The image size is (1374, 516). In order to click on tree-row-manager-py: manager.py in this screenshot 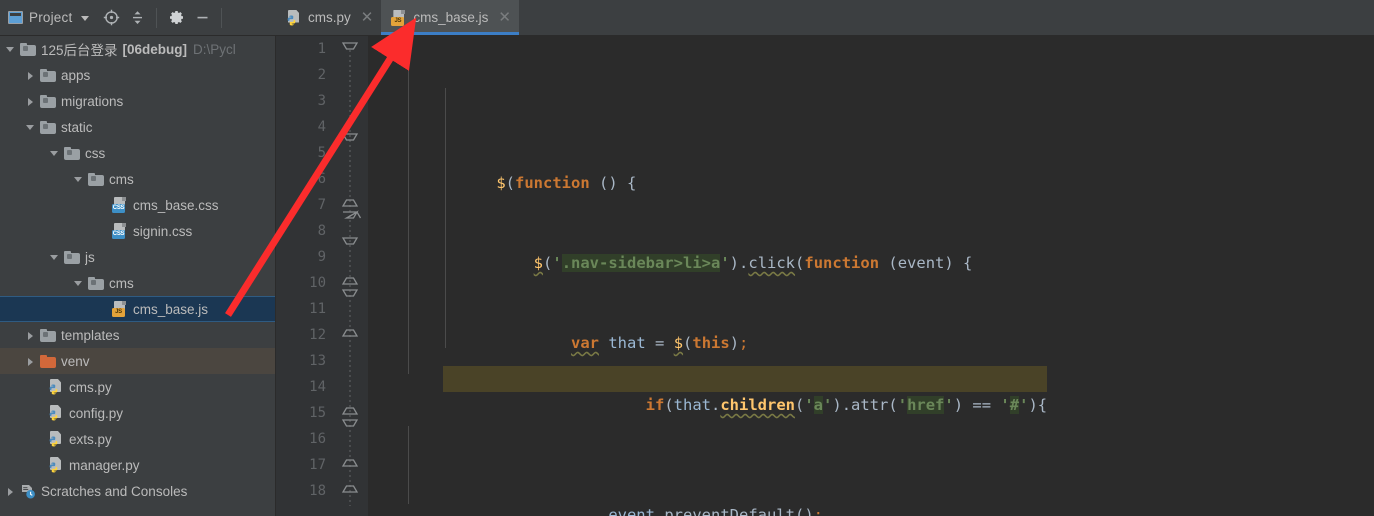, I will do `click(137, 465)`.